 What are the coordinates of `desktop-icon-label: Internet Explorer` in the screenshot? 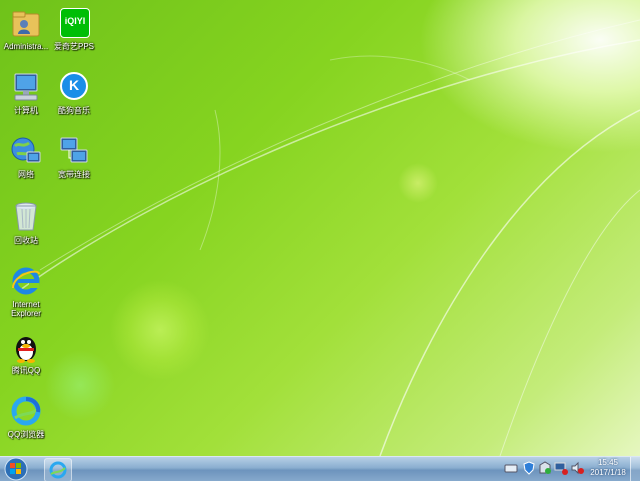 It's located at (26, 309).